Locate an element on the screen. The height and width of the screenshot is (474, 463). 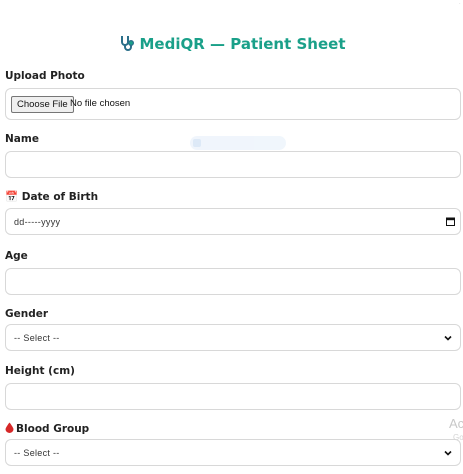
dob-input: dd-----yyyy is located at coordinates (233, 221).